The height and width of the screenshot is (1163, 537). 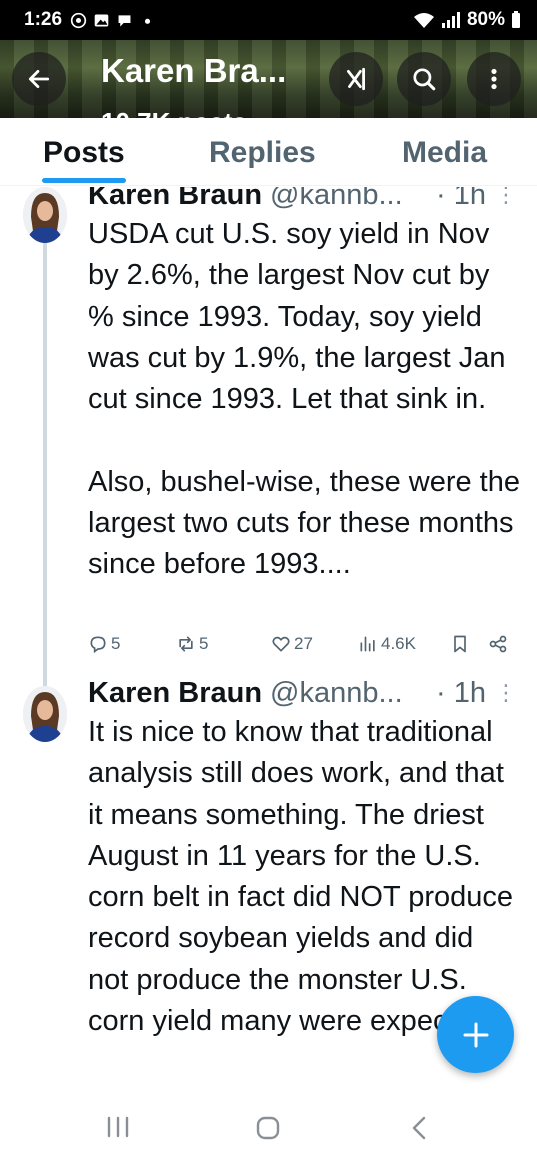 What do you see at coordinates (419, 1128) in the screenshot?
I see `back-nav-button` at bounding box center [419, 1128].